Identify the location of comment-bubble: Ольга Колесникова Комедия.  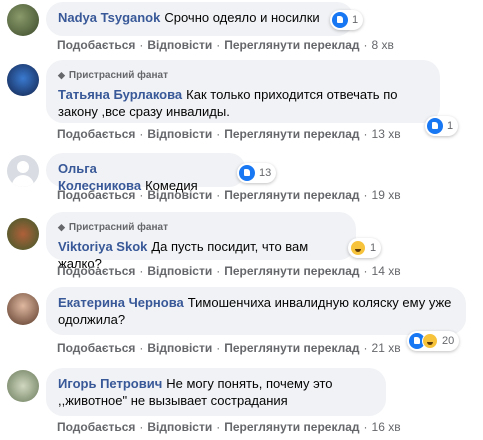
(146, 173).